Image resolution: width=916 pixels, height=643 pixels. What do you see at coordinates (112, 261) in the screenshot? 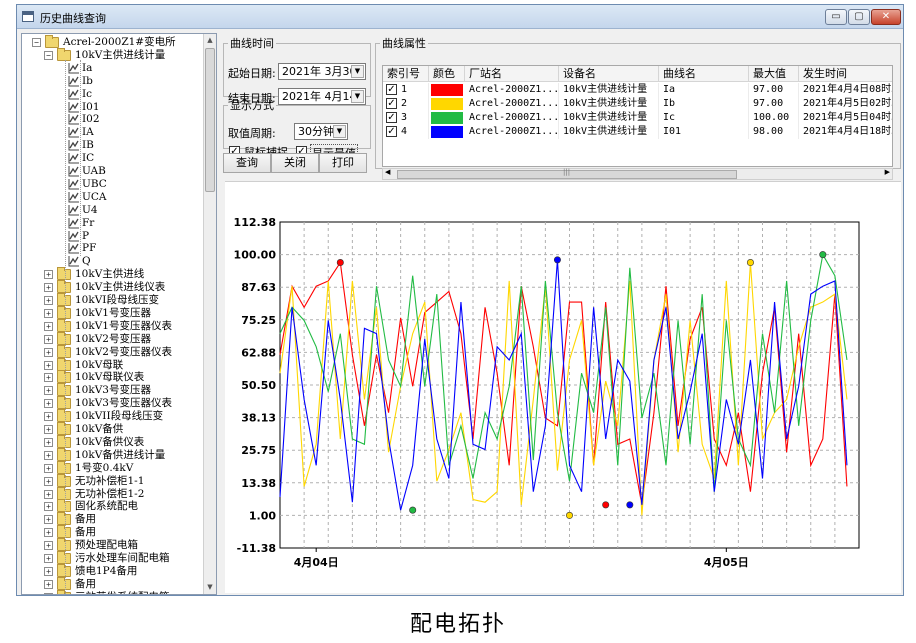
I see `tree-curve-item: Q` at bounding box center [112, 261].